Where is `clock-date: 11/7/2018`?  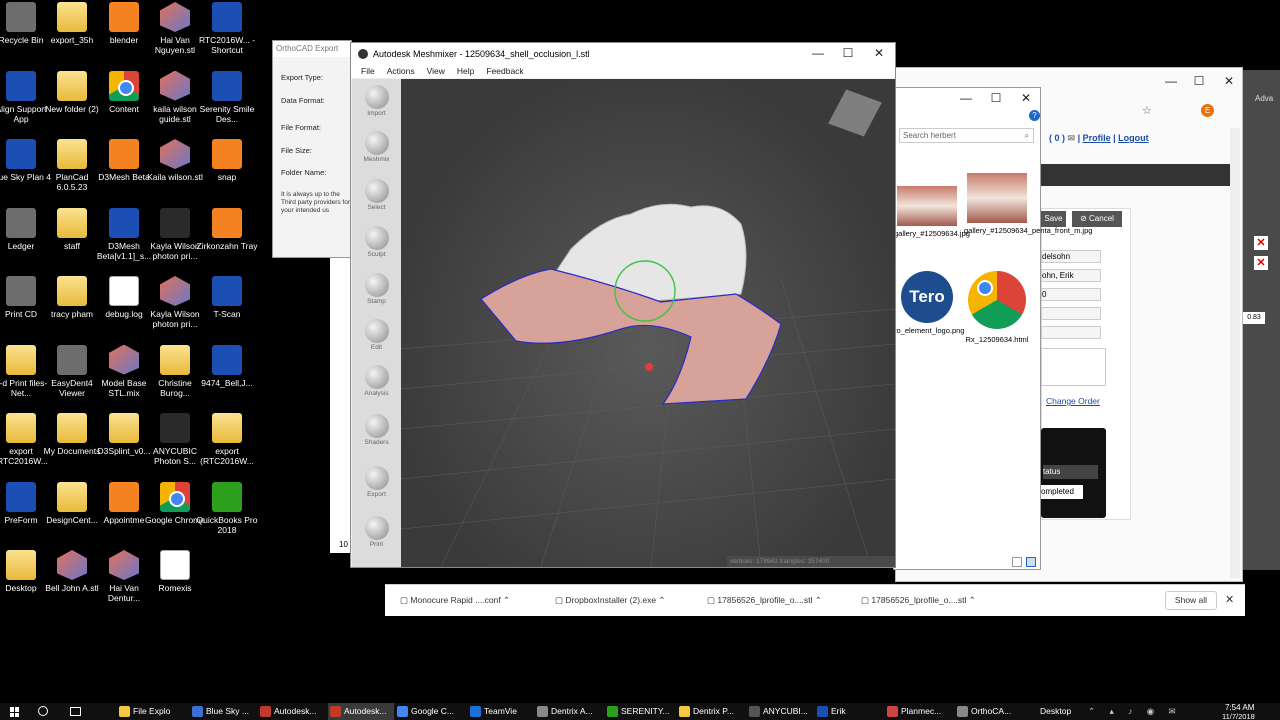 clock-date: 11/7/2018 is located at coordinates (1238, 714).